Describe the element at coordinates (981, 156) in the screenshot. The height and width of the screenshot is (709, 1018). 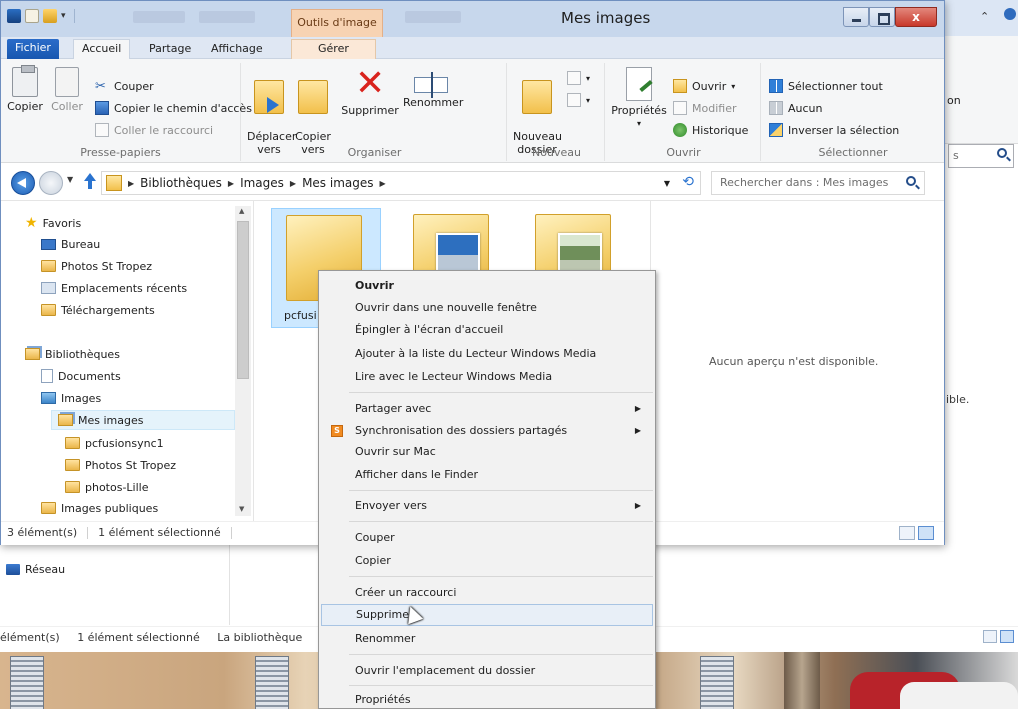
I see `background-search-input: s` at that location.